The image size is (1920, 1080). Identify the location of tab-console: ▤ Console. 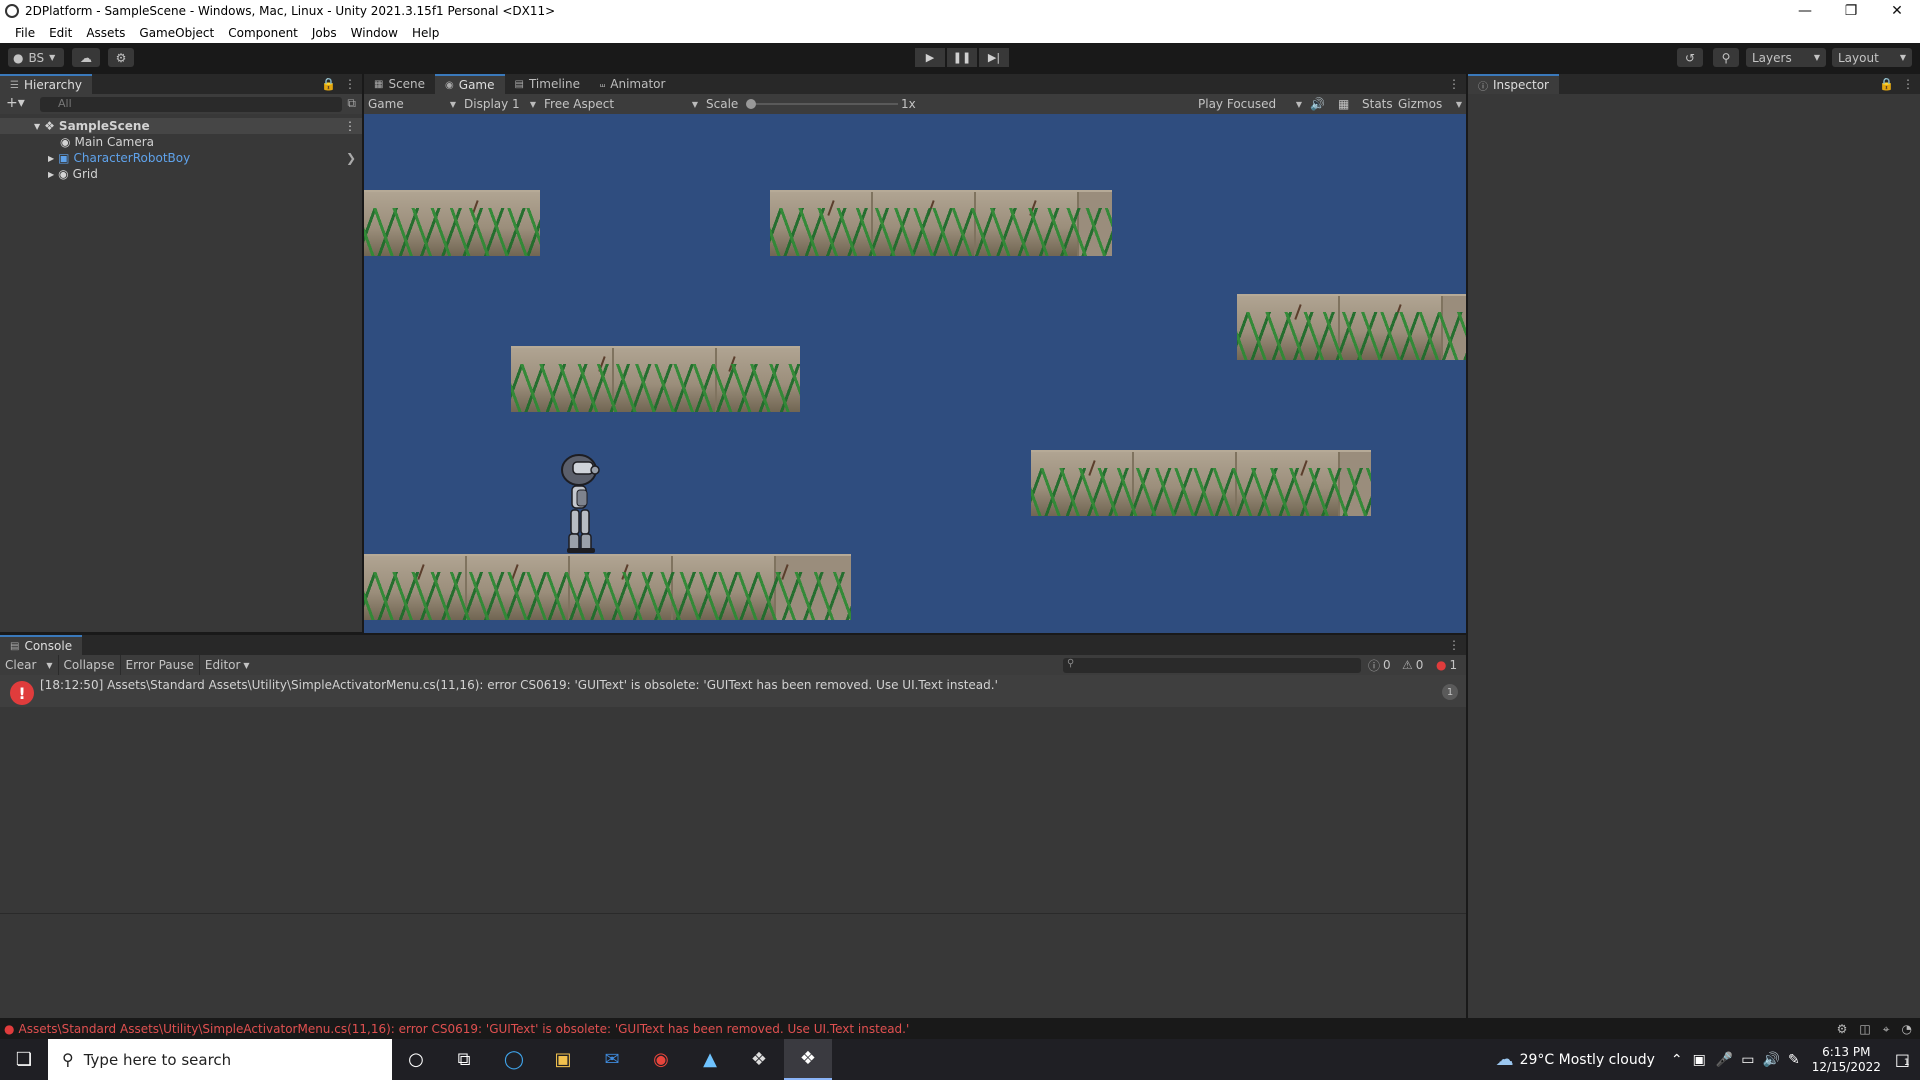
(41, 645).